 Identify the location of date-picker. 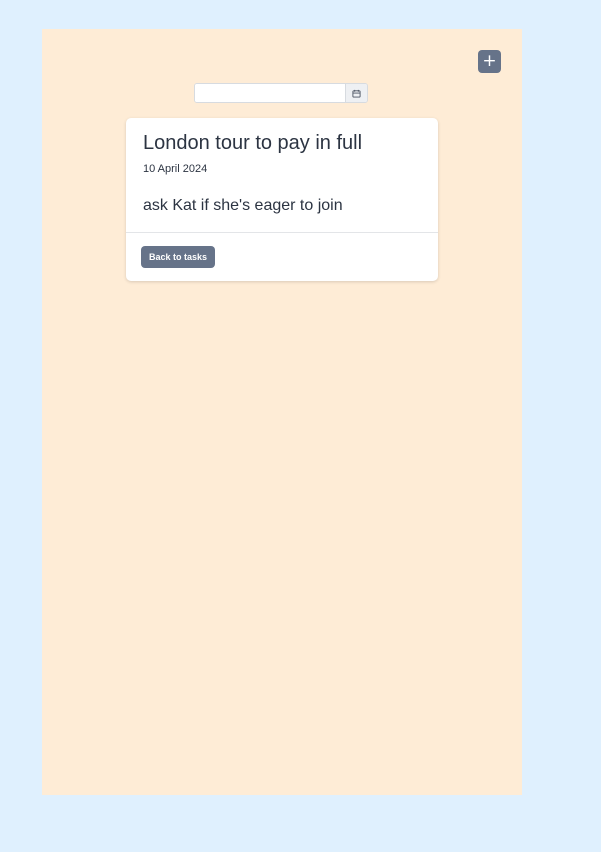
(281, 93).